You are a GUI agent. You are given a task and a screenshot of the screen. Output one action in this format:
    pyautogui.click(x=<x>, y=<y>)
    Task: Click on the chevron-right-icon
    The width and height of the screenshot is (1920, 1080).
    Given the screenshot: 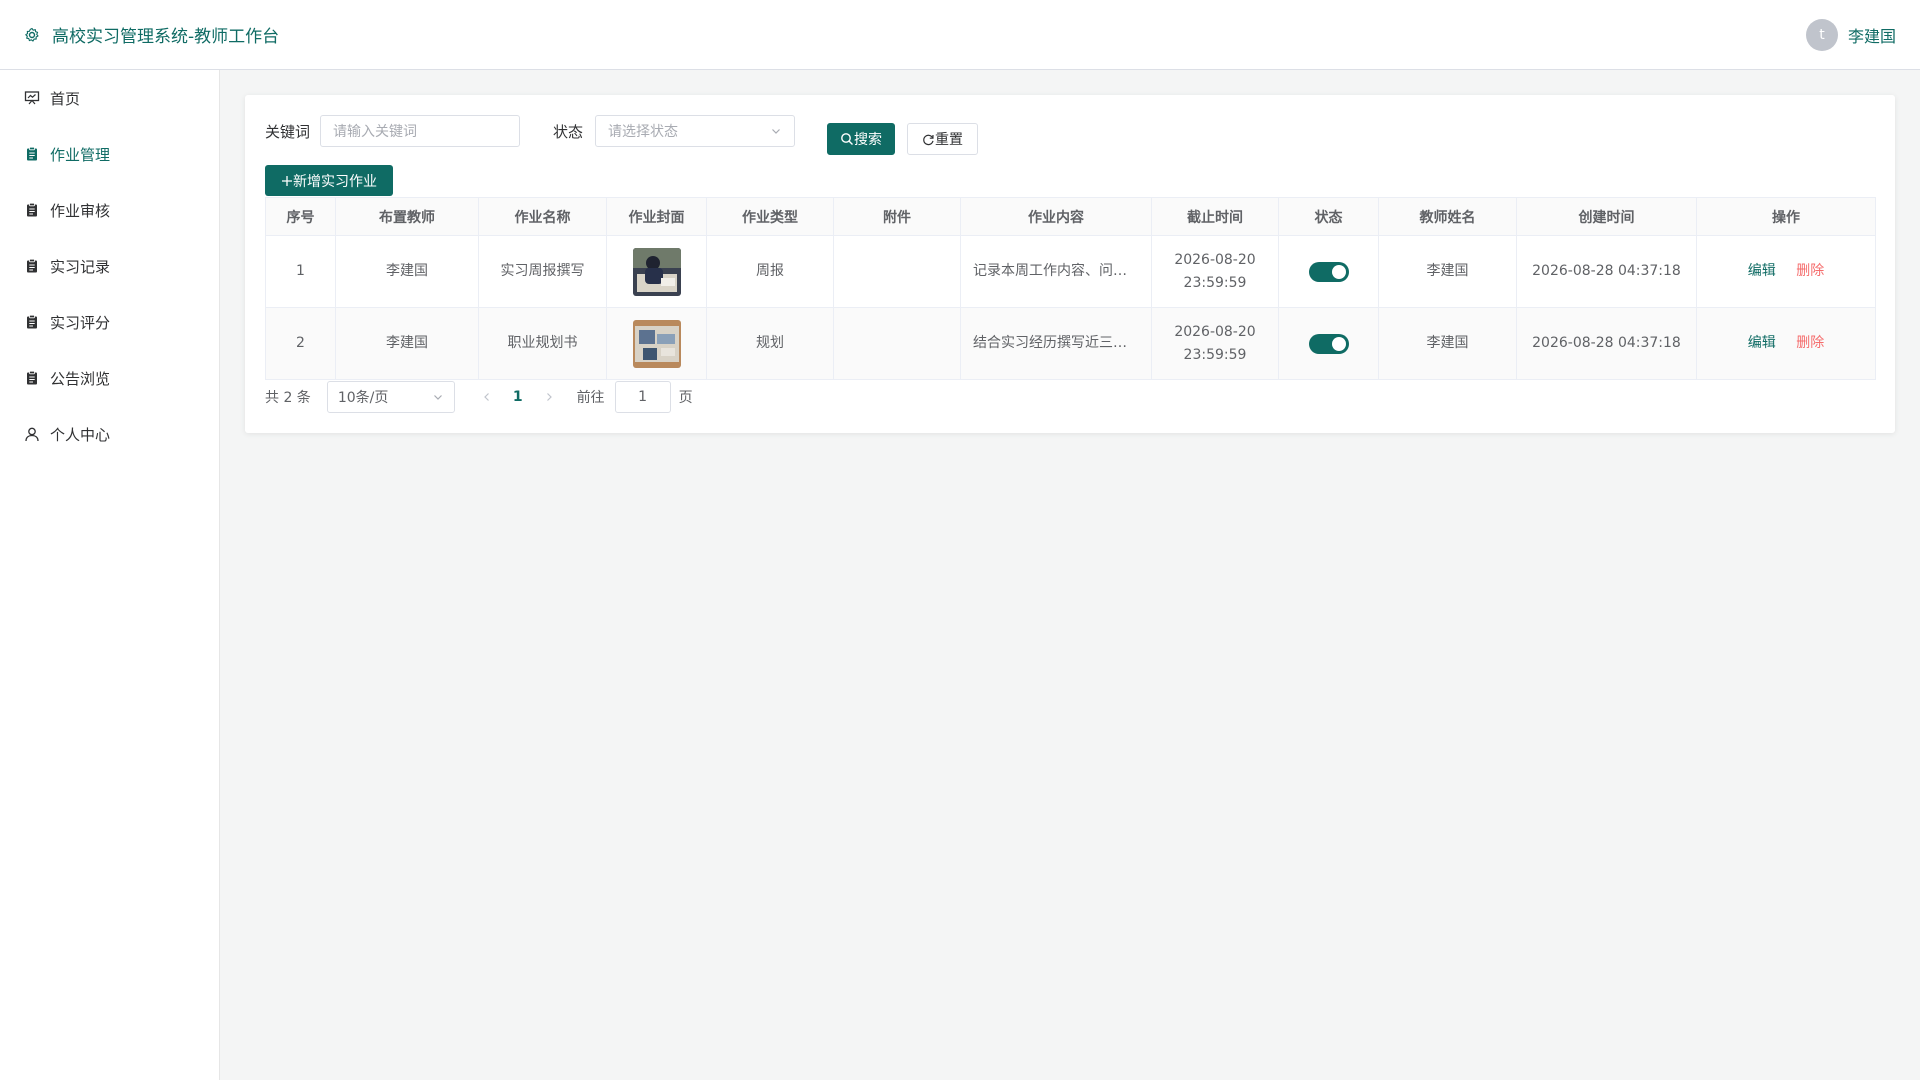 What is the action you would take?
    pyautogui.click(x=549, y=397)
    